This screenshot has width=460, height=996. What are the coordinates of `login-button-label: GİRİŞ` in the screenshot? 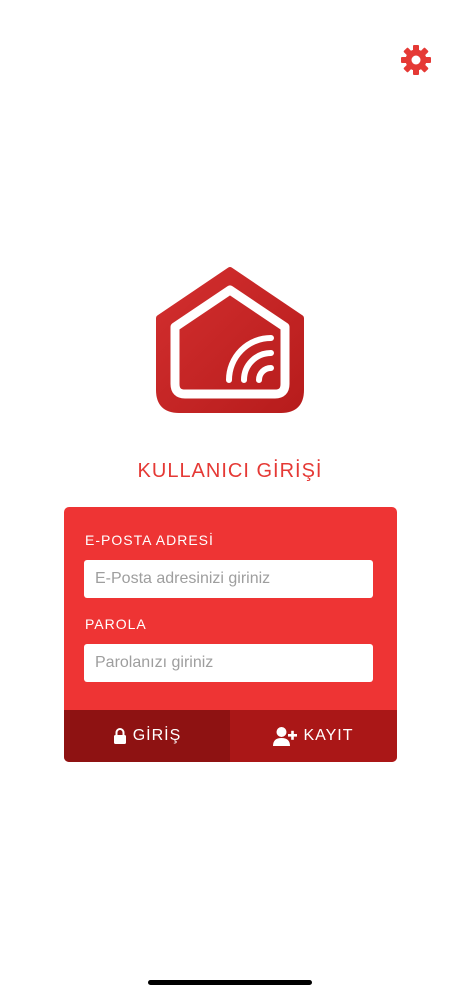 It's located at (157, 735).